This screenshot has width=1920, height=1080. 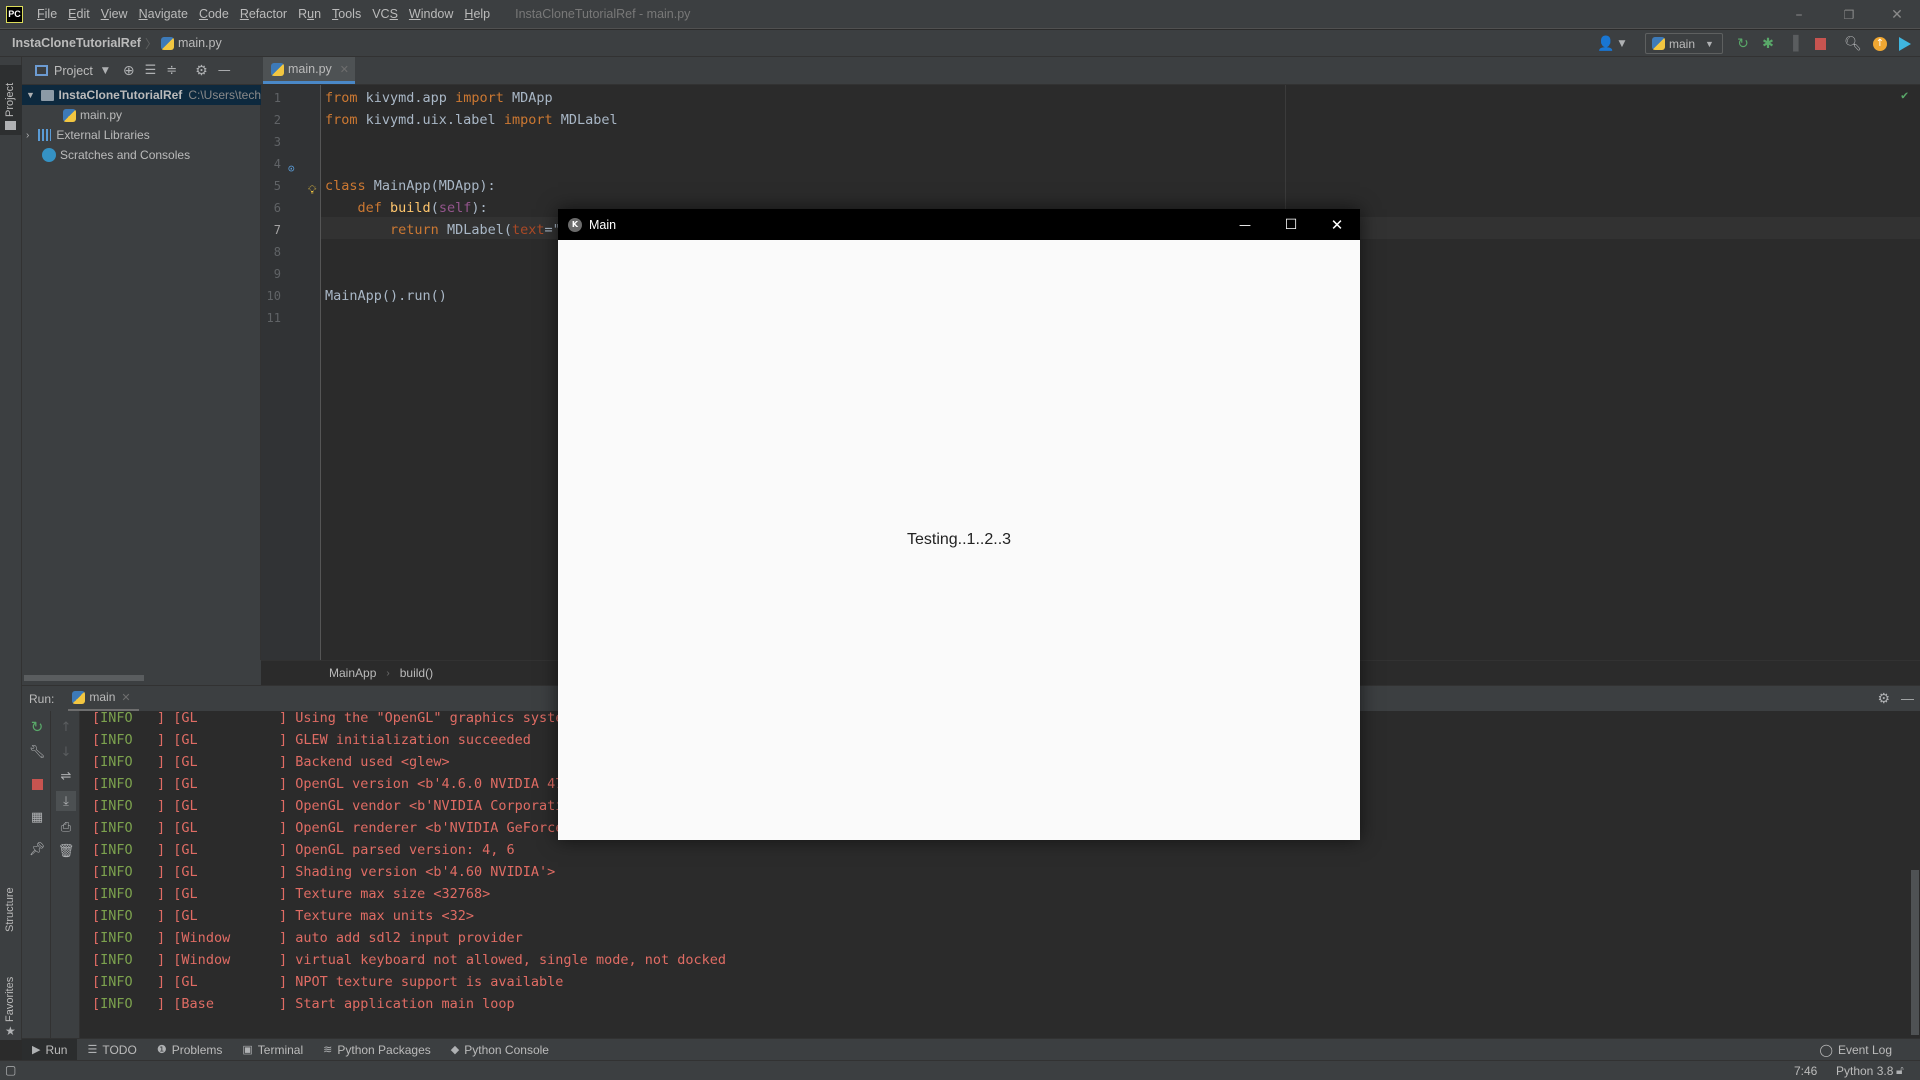 I want to click on project-tool-tab: Project, so click(x=11, y=100).